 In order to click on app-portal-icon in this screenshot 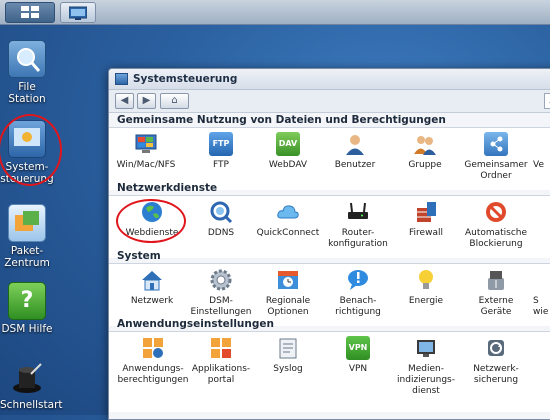, I will do `click(221, 348)`.